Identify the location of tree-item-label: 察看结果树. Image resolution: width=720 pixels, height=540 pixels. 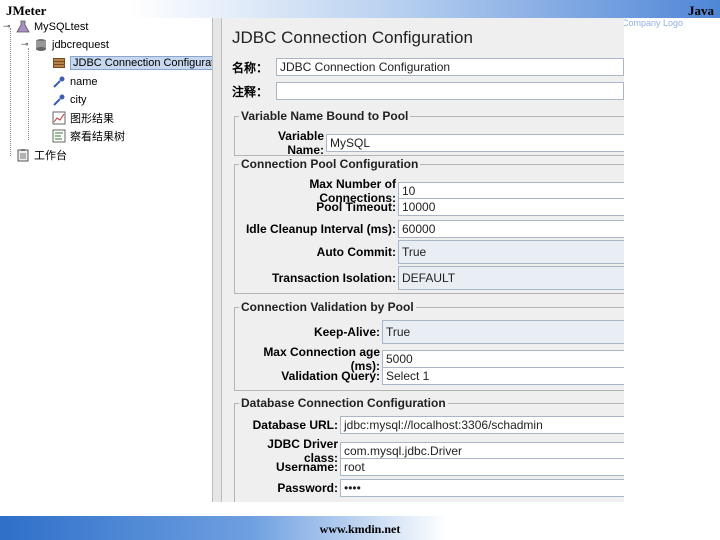
(97, 137).